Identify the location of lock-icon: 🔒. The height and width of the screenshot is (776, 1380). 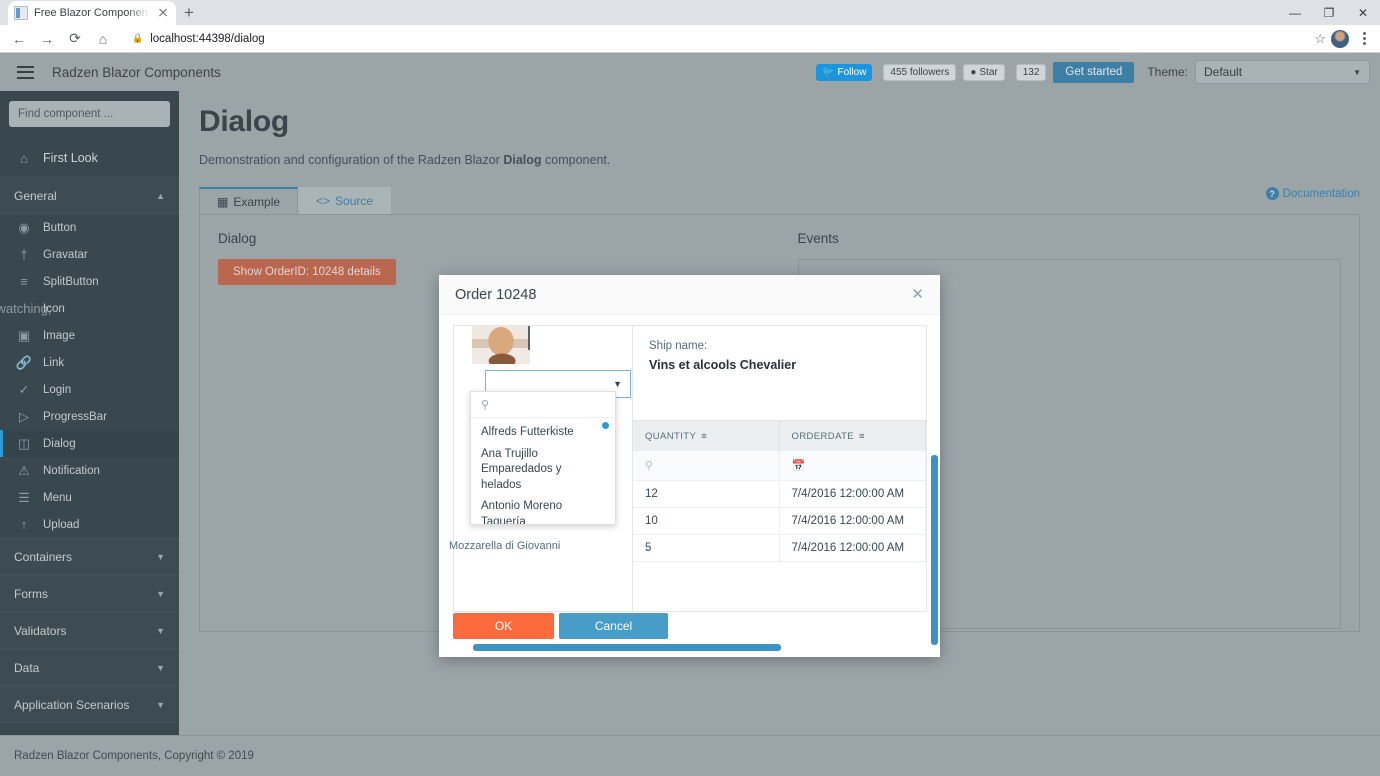
(138, 38).